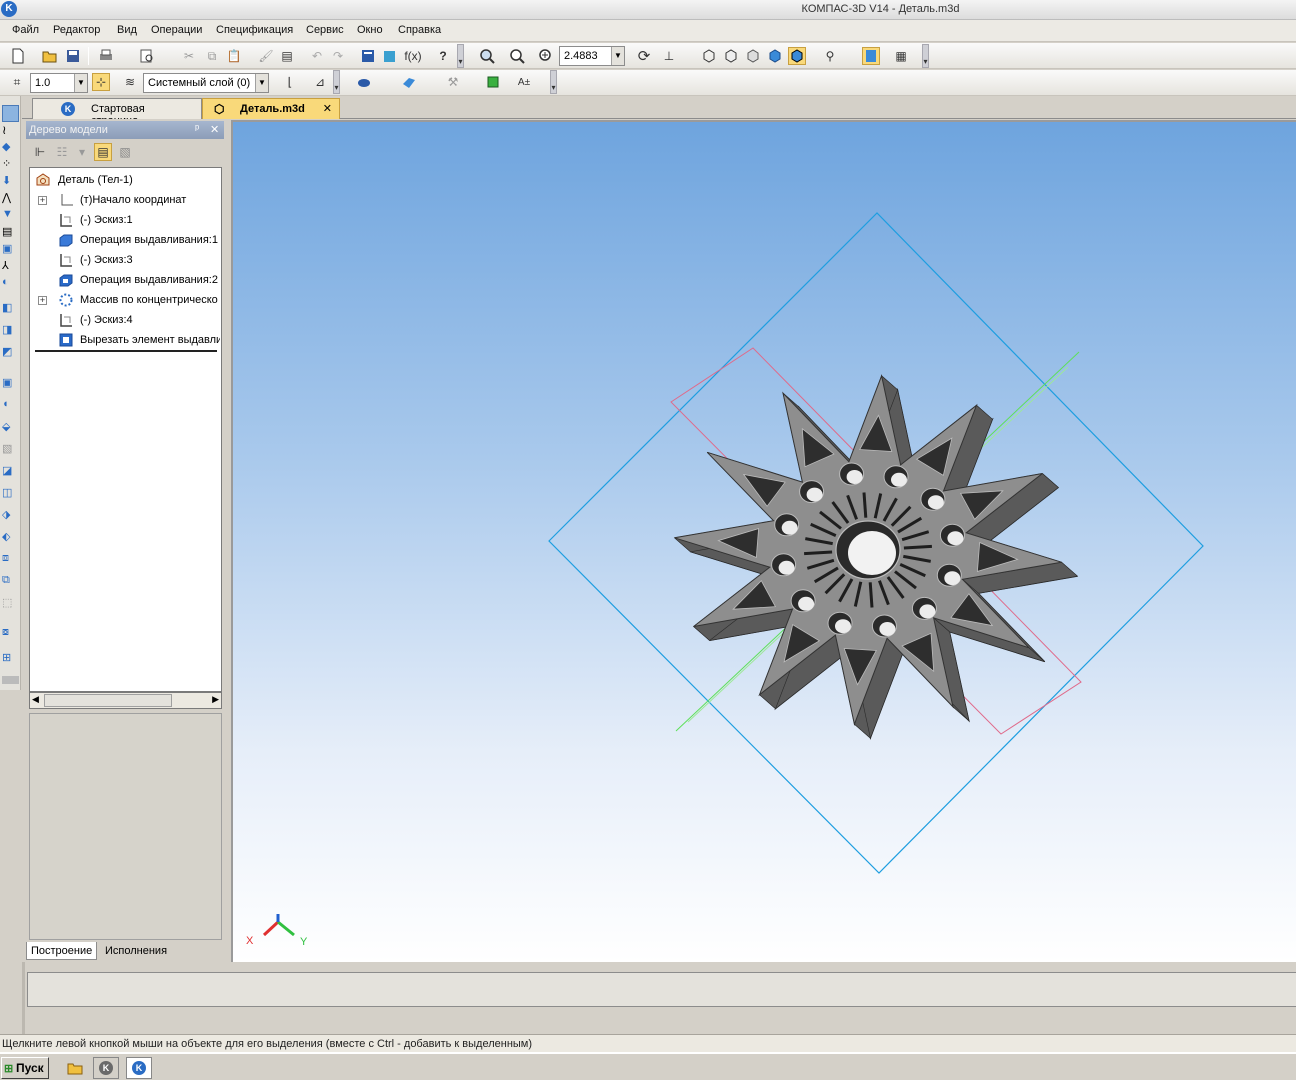 The width and height of the screenshot is (1296, 1080). What do you see at coordinates (10, 604) in the screenshot?
I see `thicken-icon: ⬚` at bounding box center [10, 604].